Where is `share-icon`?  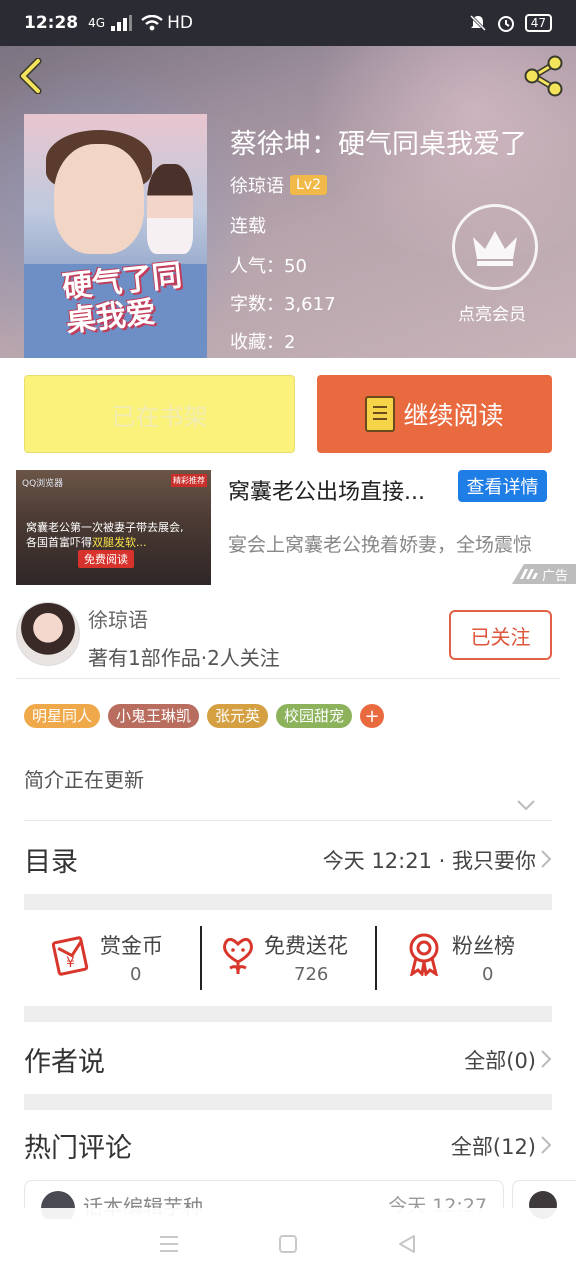 share-icon is located at coordinates (543, 76).